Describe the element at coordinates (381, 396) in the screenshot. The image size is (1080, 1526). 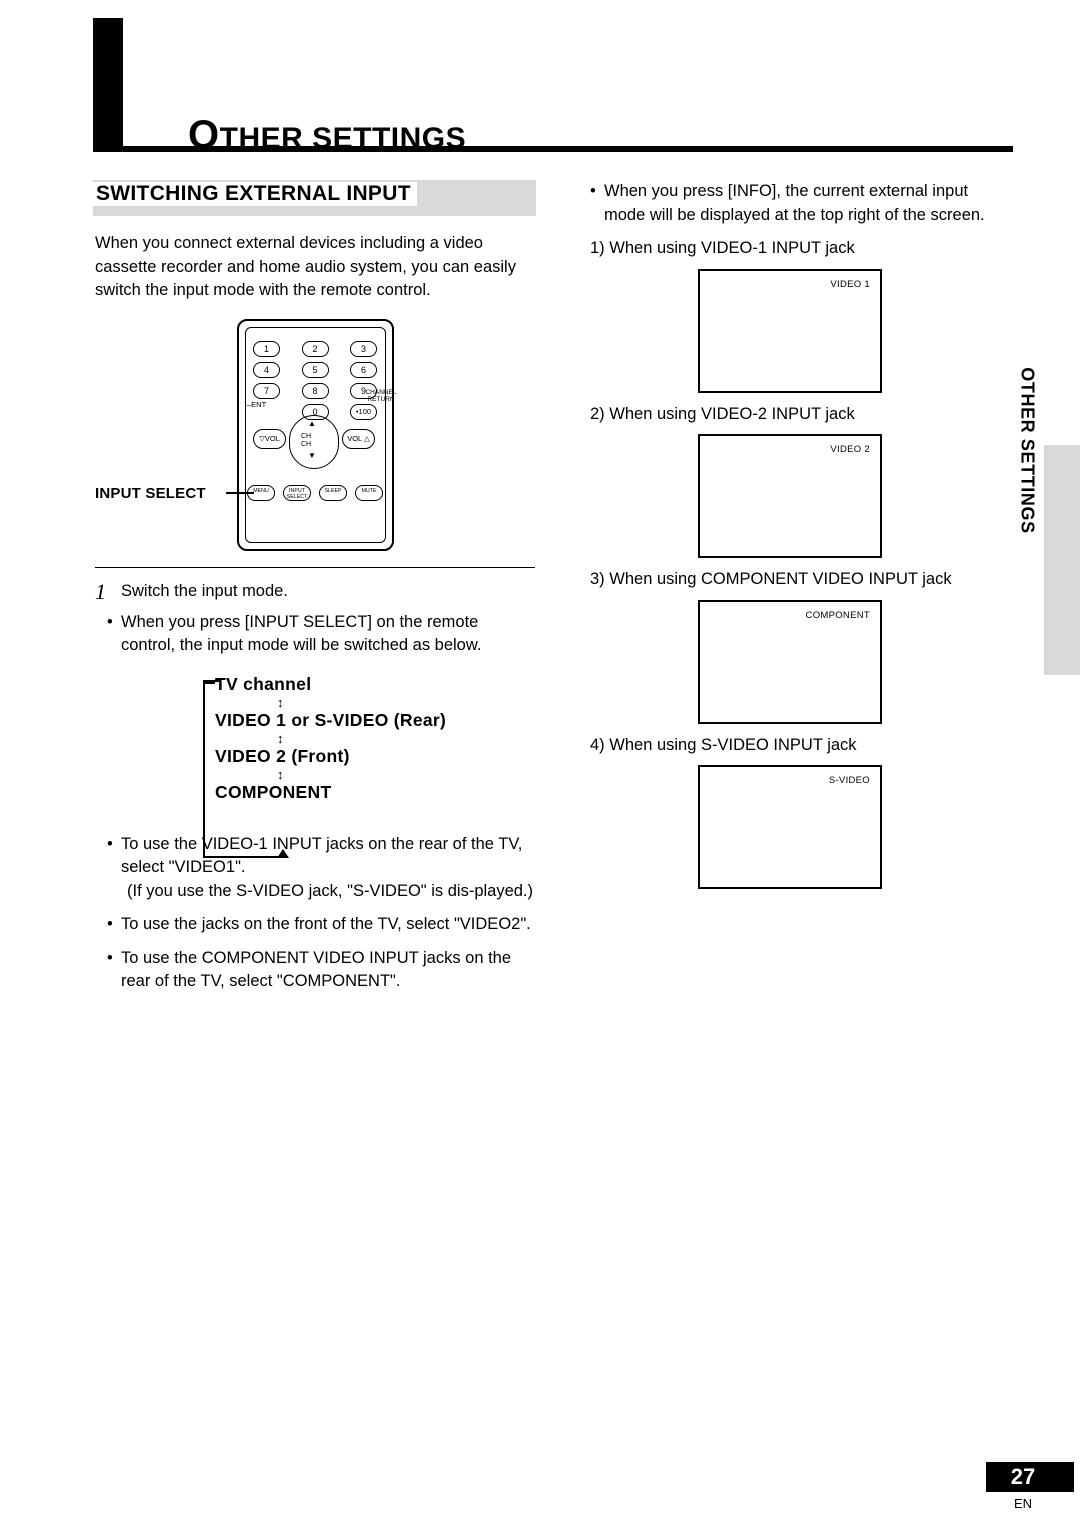
I see `channel-return-label: CHANNEL RETURN` at that location.